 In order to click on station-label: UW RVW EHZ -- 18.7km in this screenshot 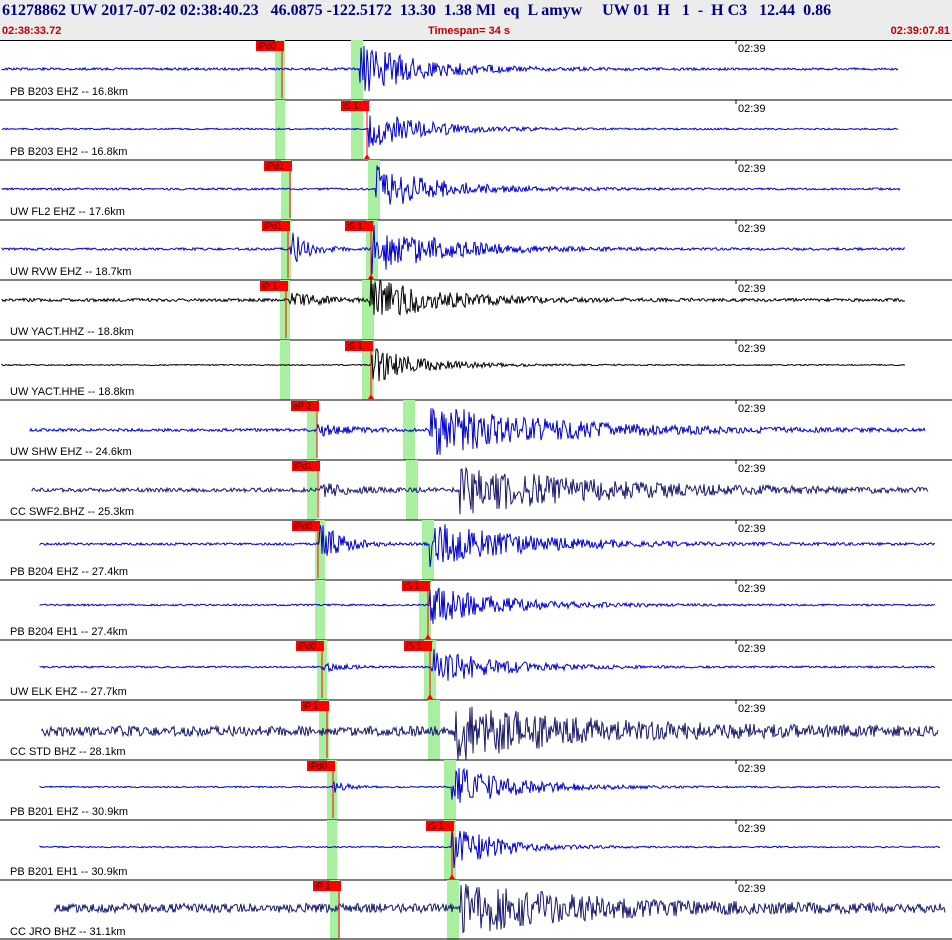, I will do `click(70, 272)`.